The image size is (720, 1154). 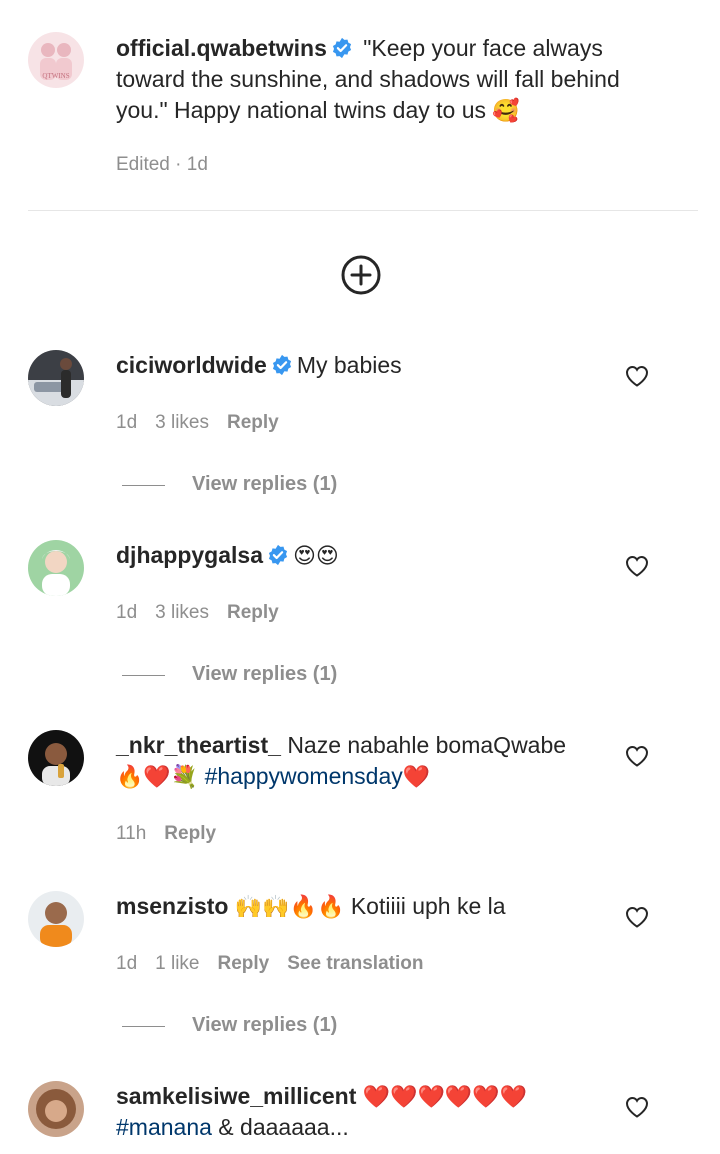 I want to click on hashtag-link: #happywomensday, so click(x=304, y=776).